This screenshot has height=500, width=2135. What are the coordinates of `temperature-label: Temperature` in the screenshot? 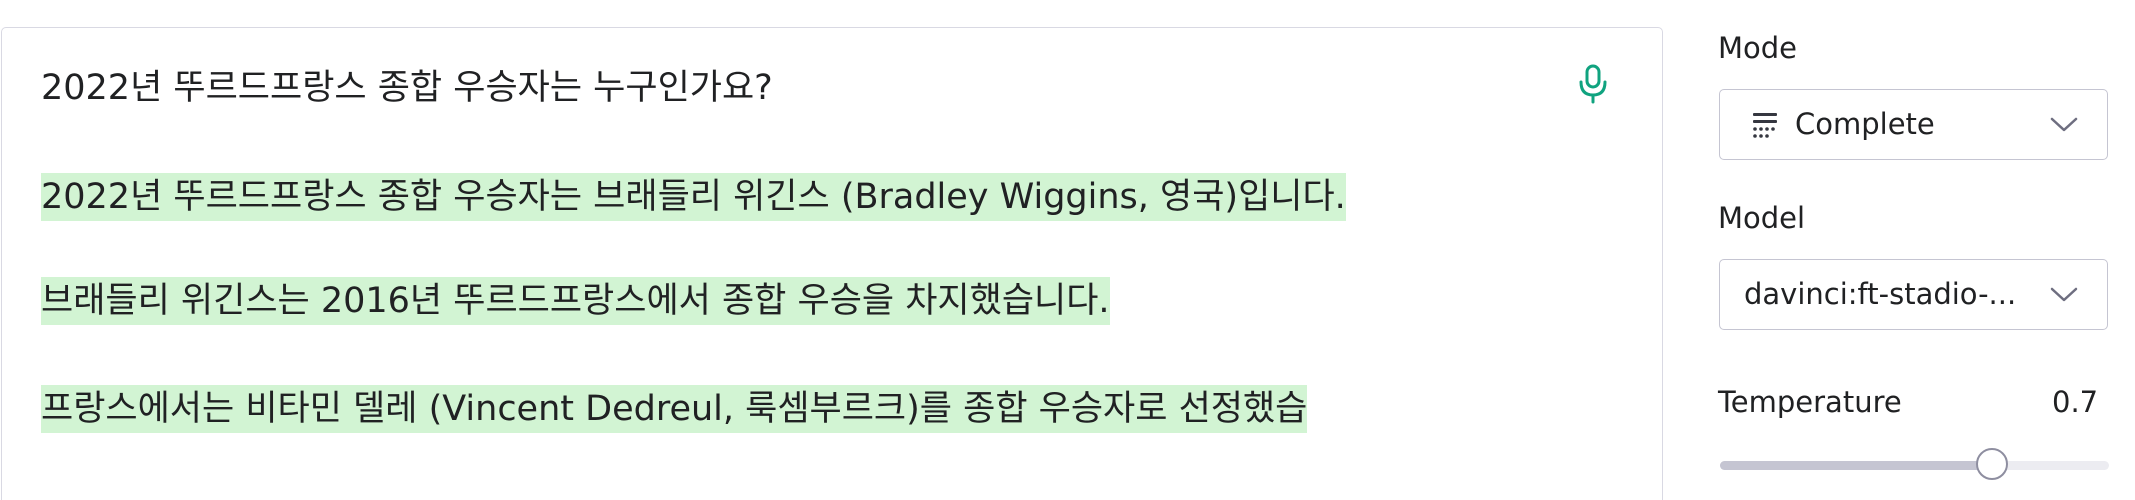 It's located at (1810, 402).